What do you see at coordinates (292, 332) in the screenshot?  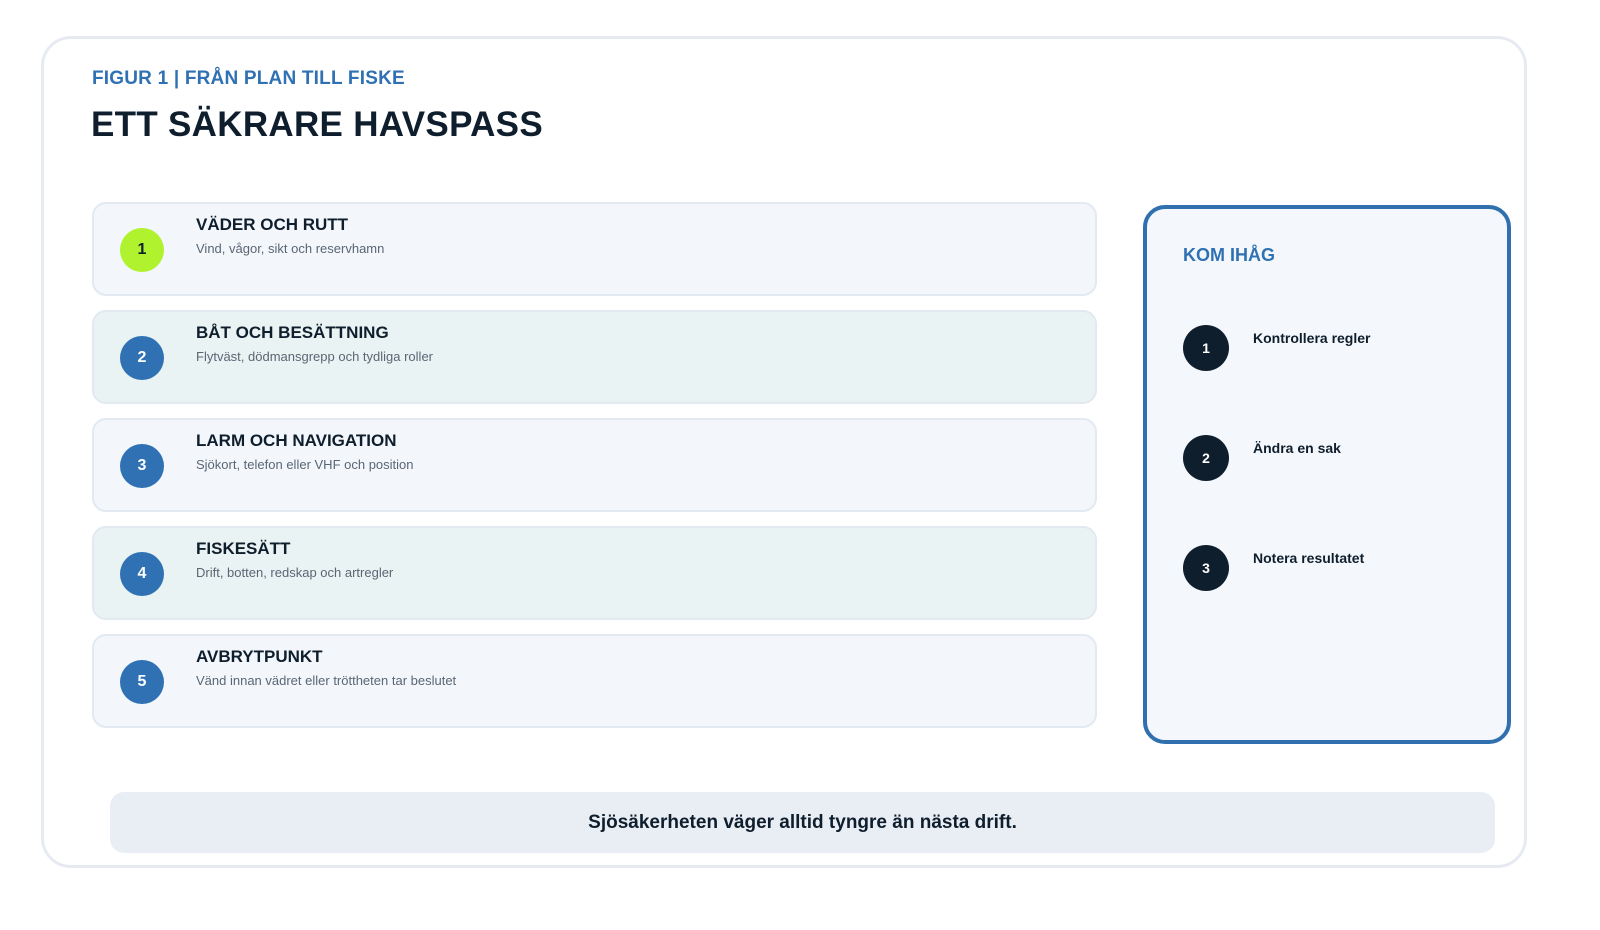 I see `step-title: BÅT OCH BESÄTTNING` at bounding box center [292, 332].